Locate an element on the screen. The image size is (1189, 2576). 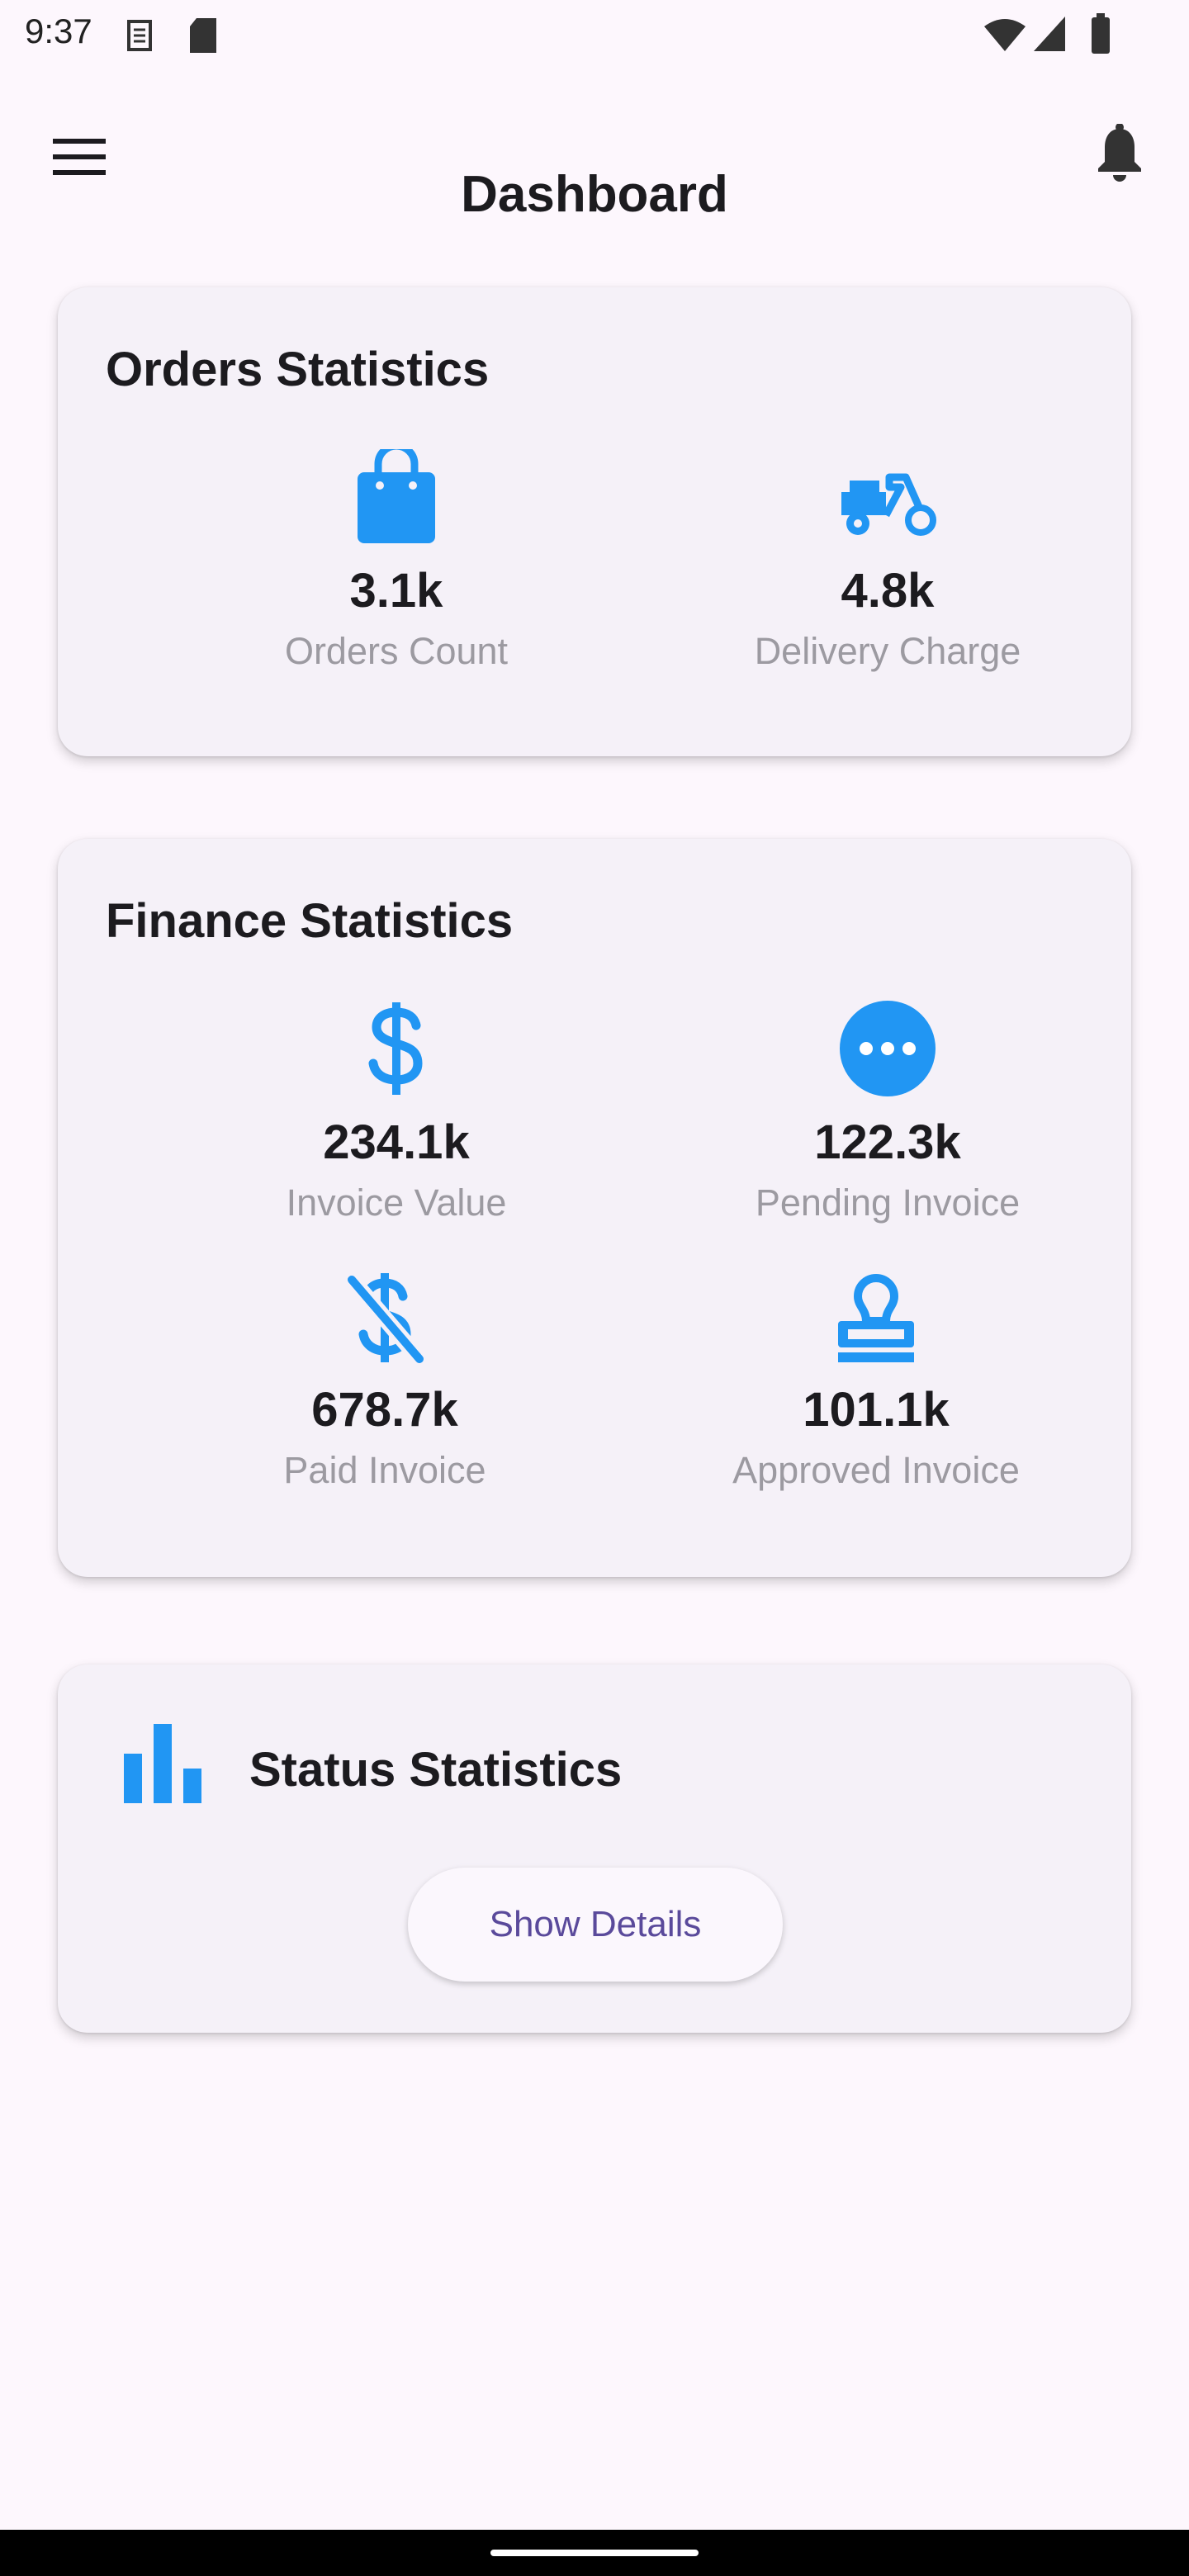
home-gesture-handle is located at coordinates (594, 2553).